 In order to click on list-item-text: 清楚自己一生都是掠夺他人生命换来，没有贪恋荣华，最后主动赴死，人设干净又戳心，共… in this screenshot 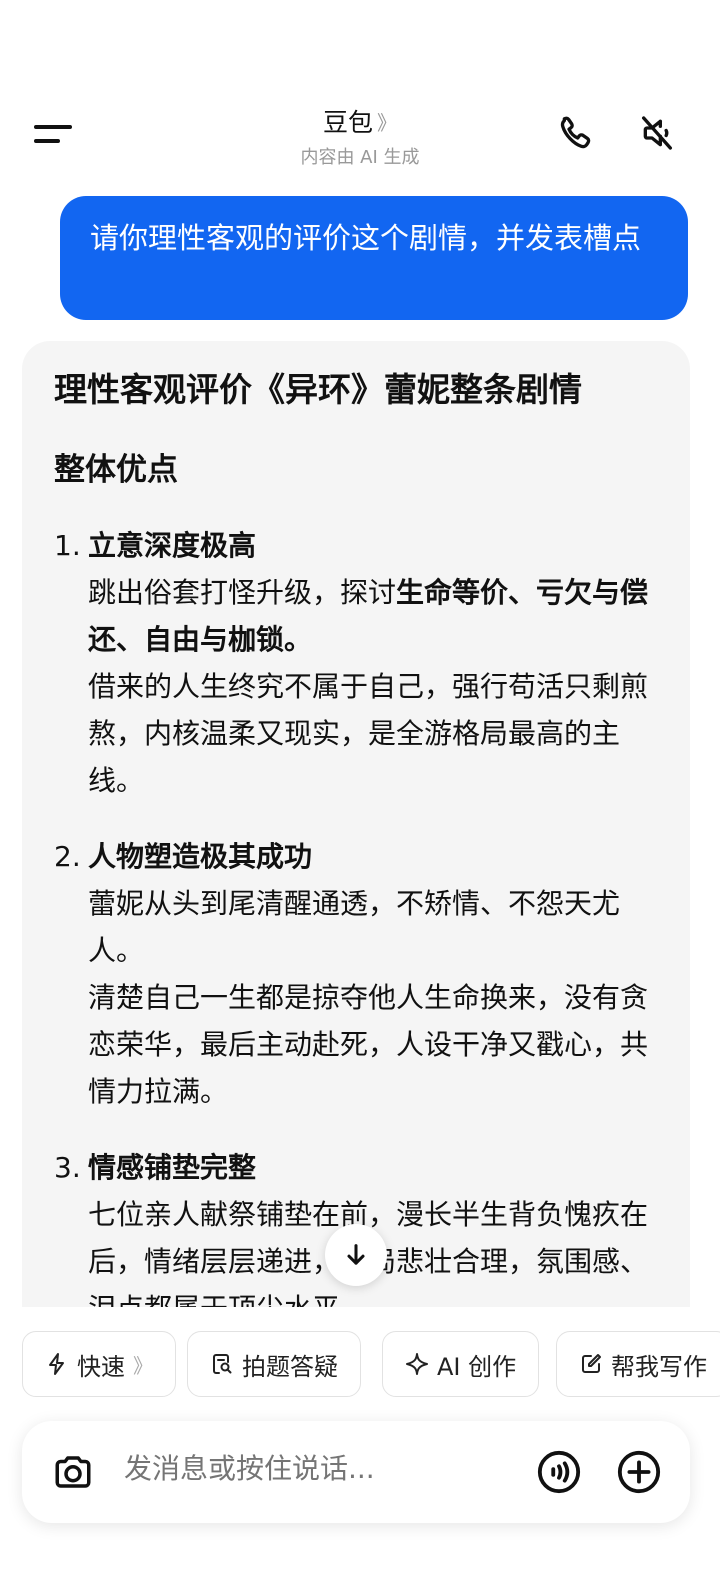, I will do `click(368, 1044)`.